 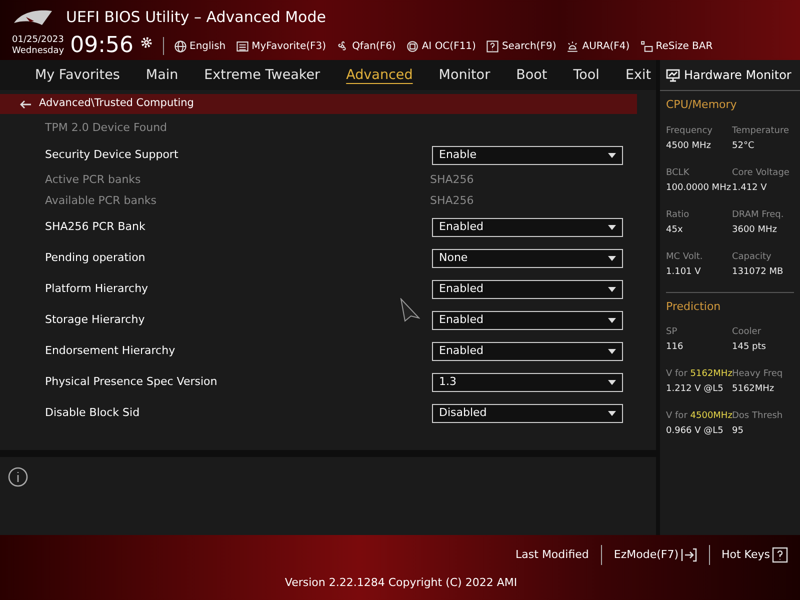 I want to click on metric-value: 4500 MHz, so click(x=689, y=146).